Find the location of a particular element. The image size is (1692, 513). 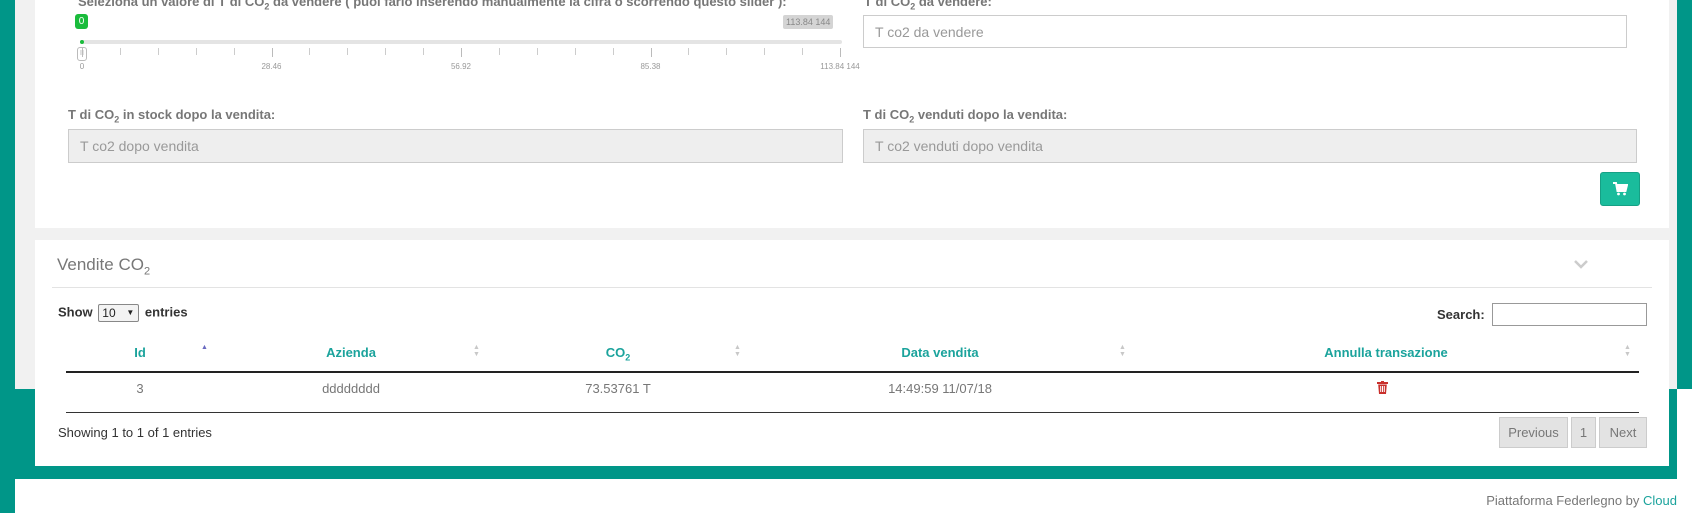

table-bottom-border is located at coordinates (852, 412).